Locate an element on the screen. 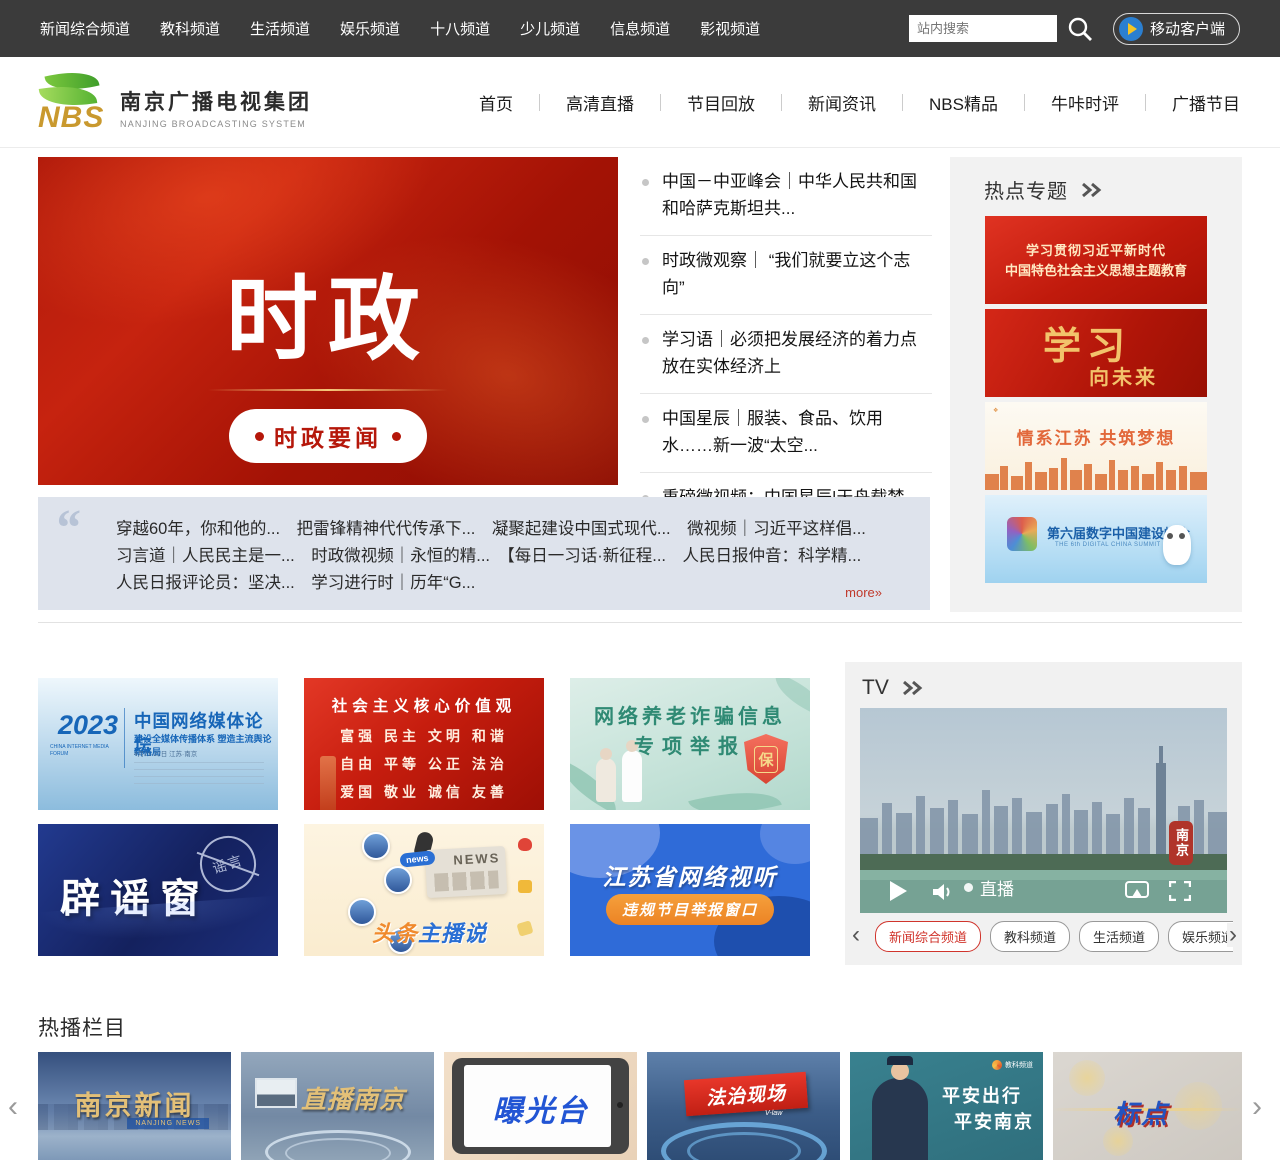  channel-link-kids: 少儿频道 is located at coordinates (550, 28).